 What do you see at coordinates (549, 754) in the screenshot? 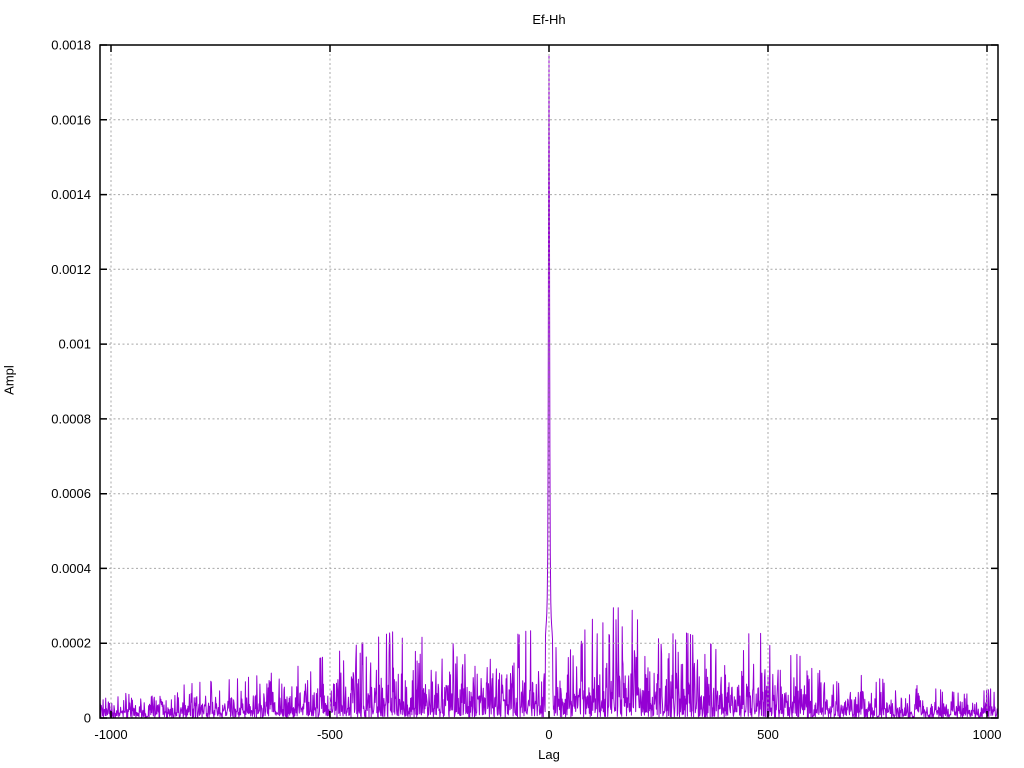
I see `x-axis-label: Lag` at bounding box center [549, 754].